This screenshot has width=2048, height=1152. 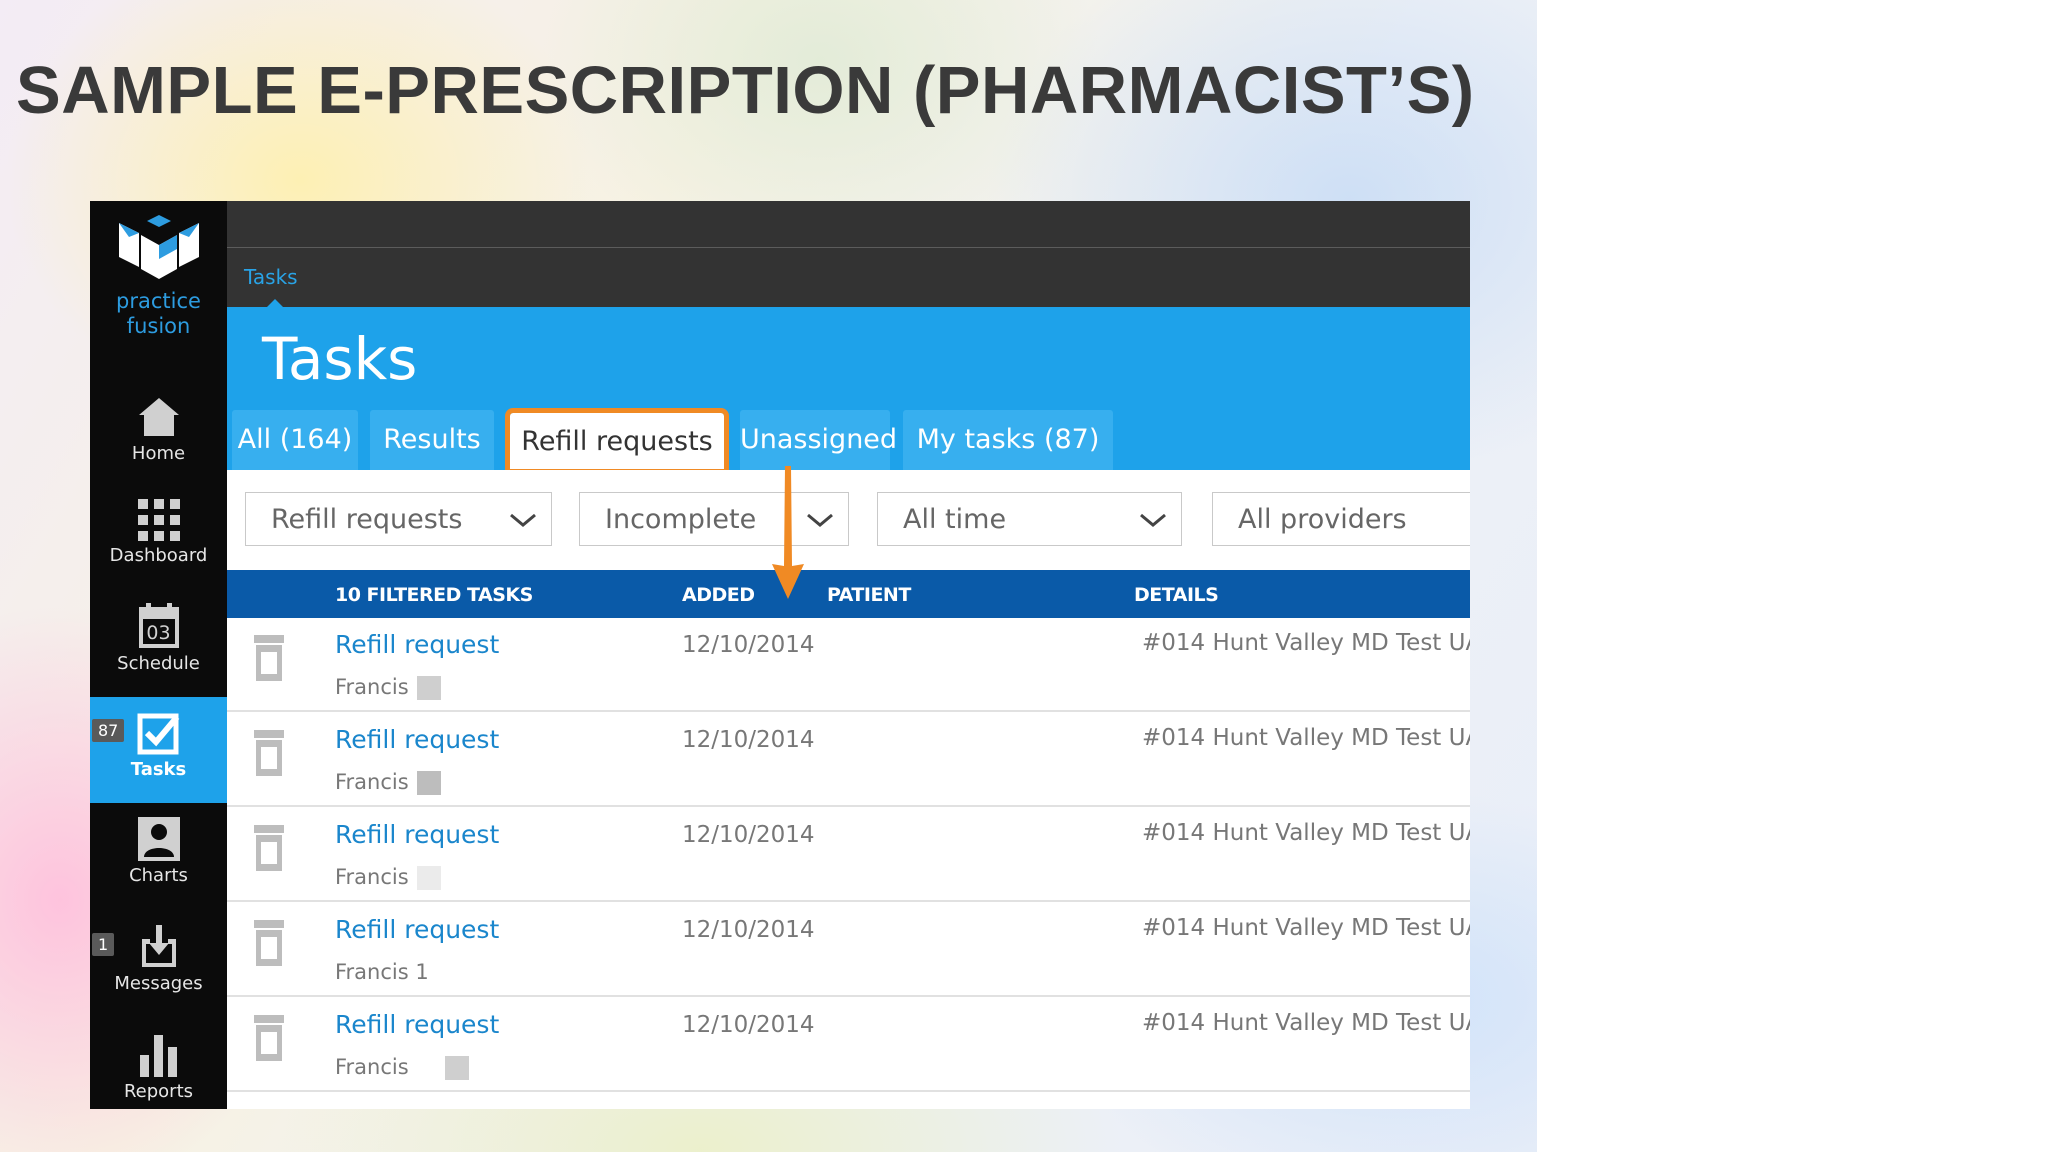 I want to click on sidebar-item-charts: Charts, so click(x=158, y=858).